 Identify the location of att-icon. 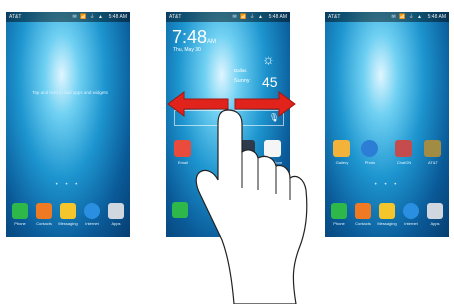
(432, 148).